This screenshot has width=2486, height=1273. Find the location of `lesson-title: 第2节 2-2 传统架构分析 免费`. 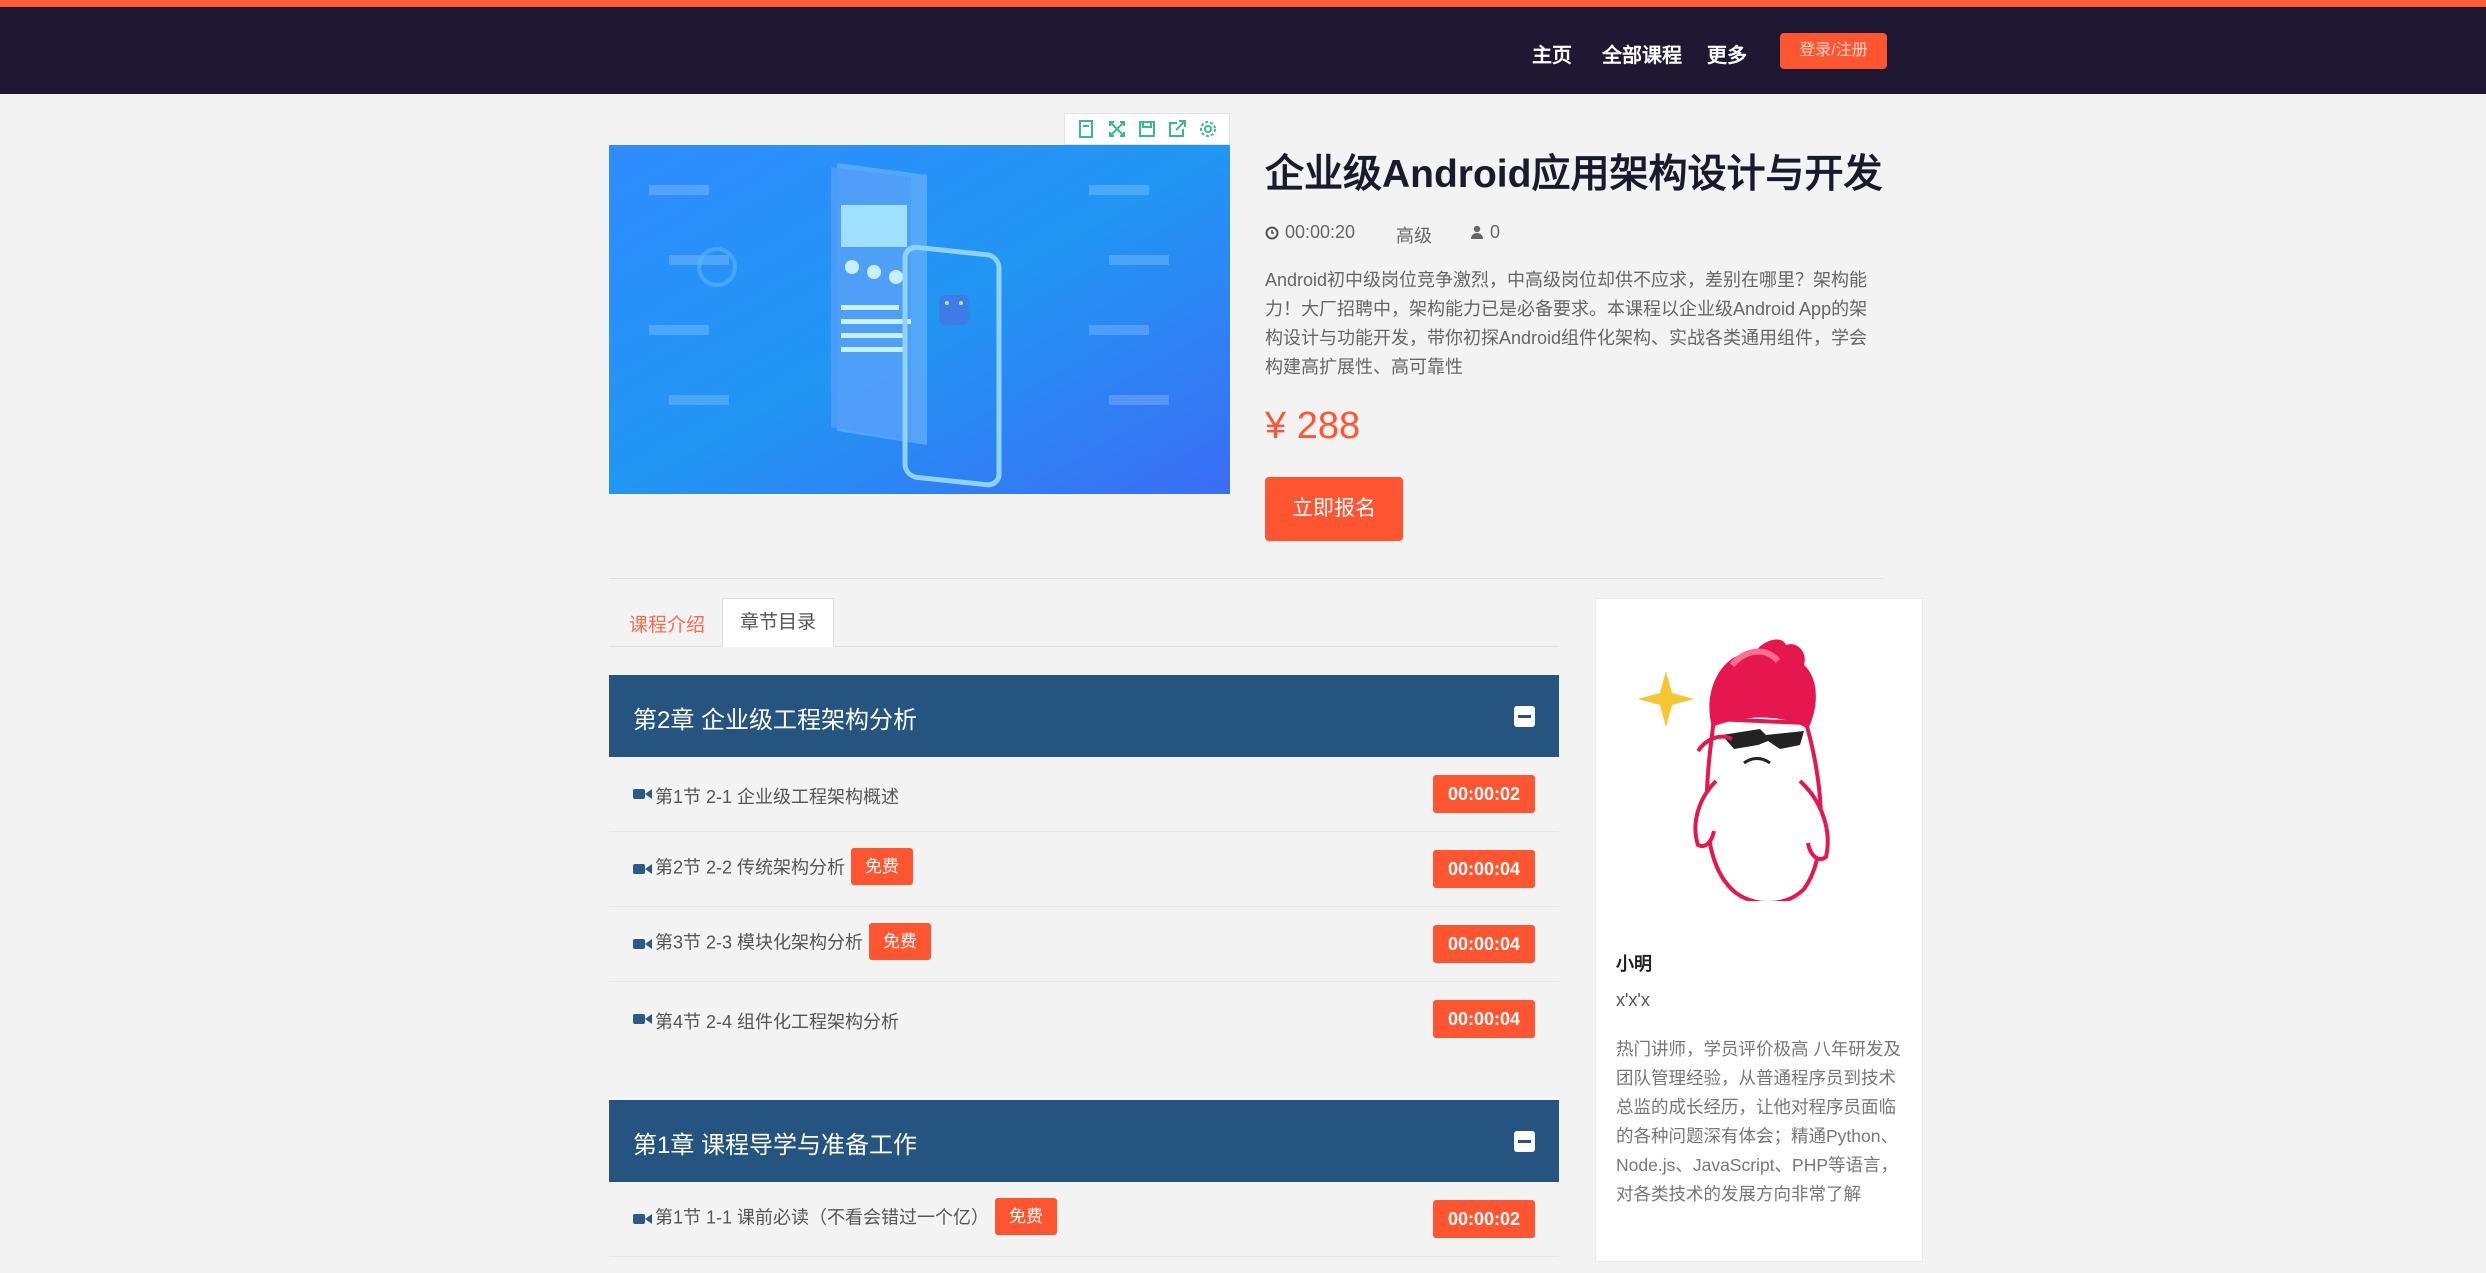

lesson-title: 第2节 2-2 传统架构分析 免费 is located at coordinates (784, 867).